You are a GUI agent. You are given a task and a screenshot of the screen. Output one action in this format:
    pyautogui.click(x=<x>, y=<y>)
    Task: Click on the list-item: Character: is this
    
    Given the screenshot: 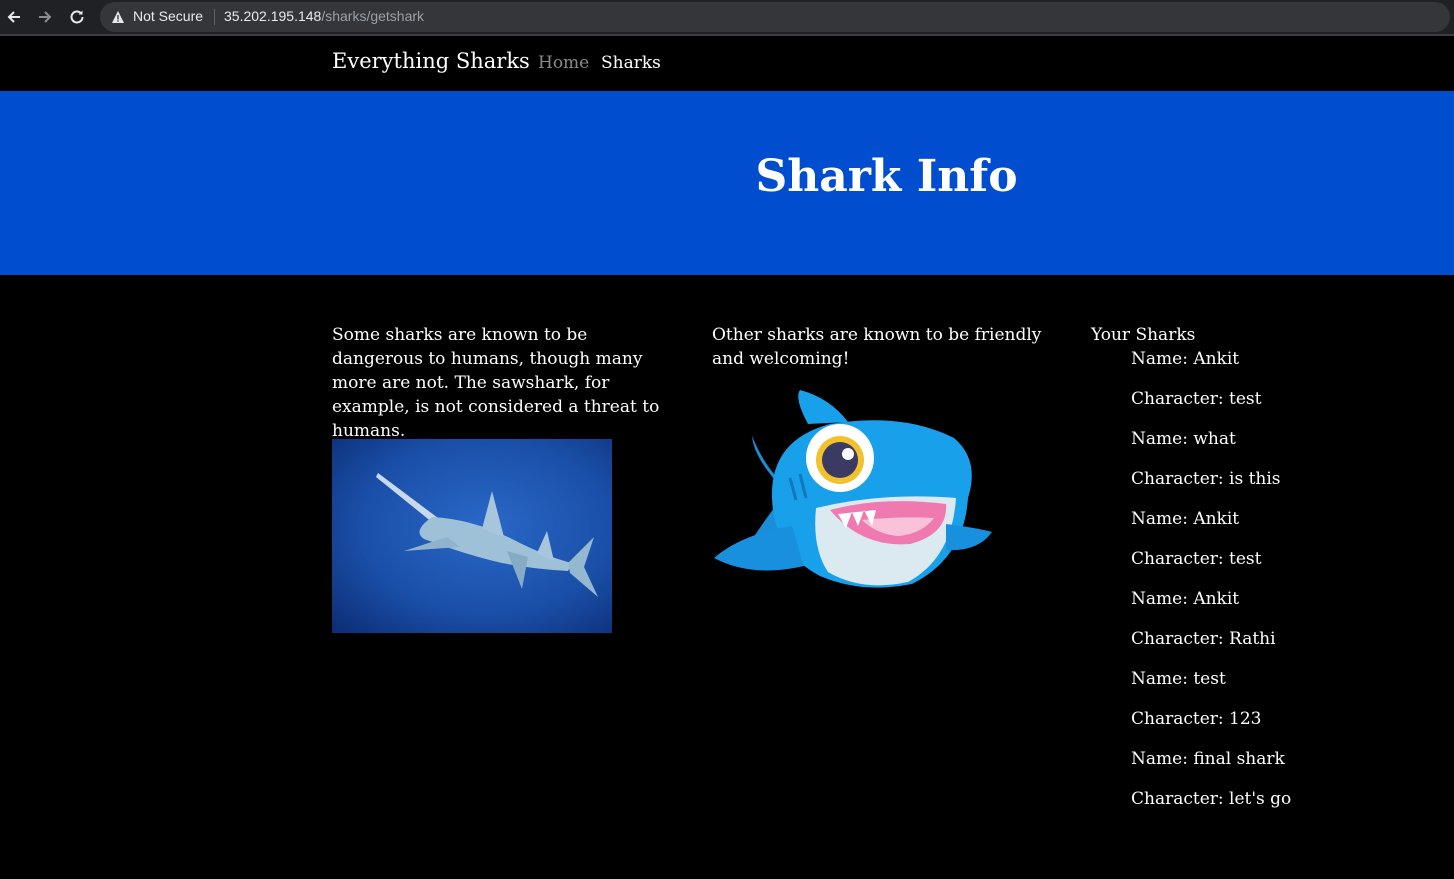 What is the action you would take?
    pyautogui.click(x=1206, y=479)
    